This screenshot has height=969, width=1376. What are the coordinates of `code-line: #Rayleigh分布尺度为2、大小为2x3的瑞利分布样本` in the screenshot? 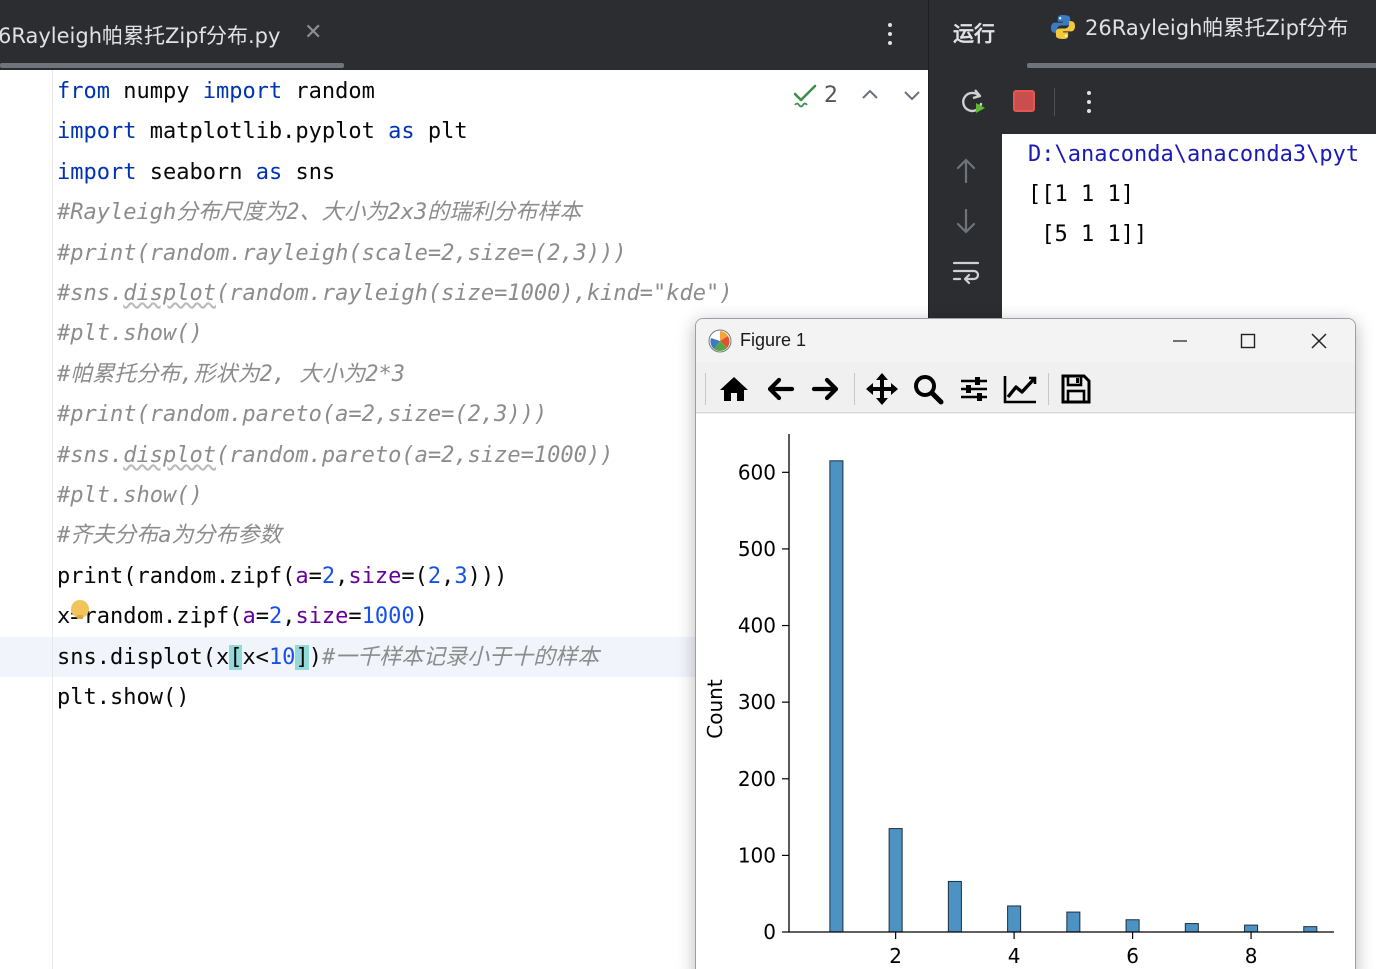 It's located at (319, 213).